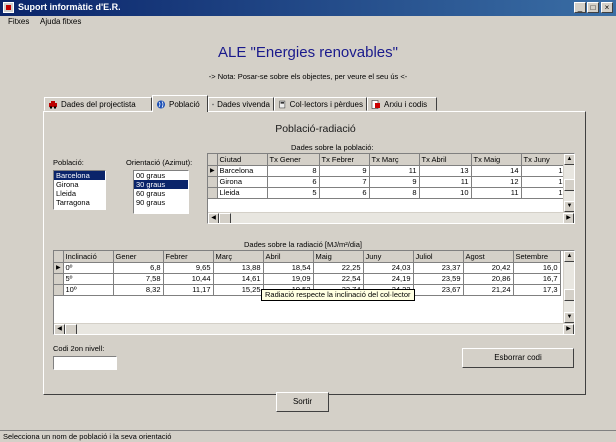 The image size is (616, 442). What do you see at coordinates (8, 7) in the screenshot?
I see `app-icon` at bounding box center [8, 7].